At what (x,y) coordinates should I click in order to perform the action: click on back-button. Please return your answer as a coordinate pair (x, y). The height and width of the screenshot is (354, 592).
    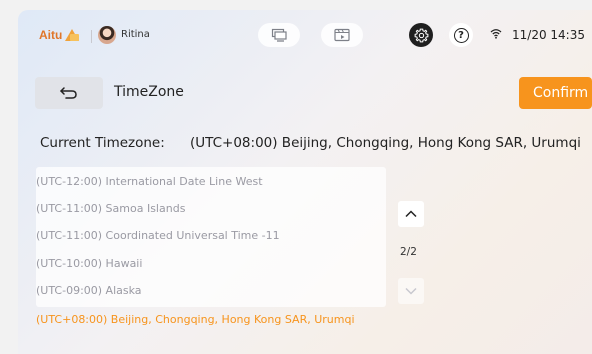
    Looking at the image, I should click on (69, 93).